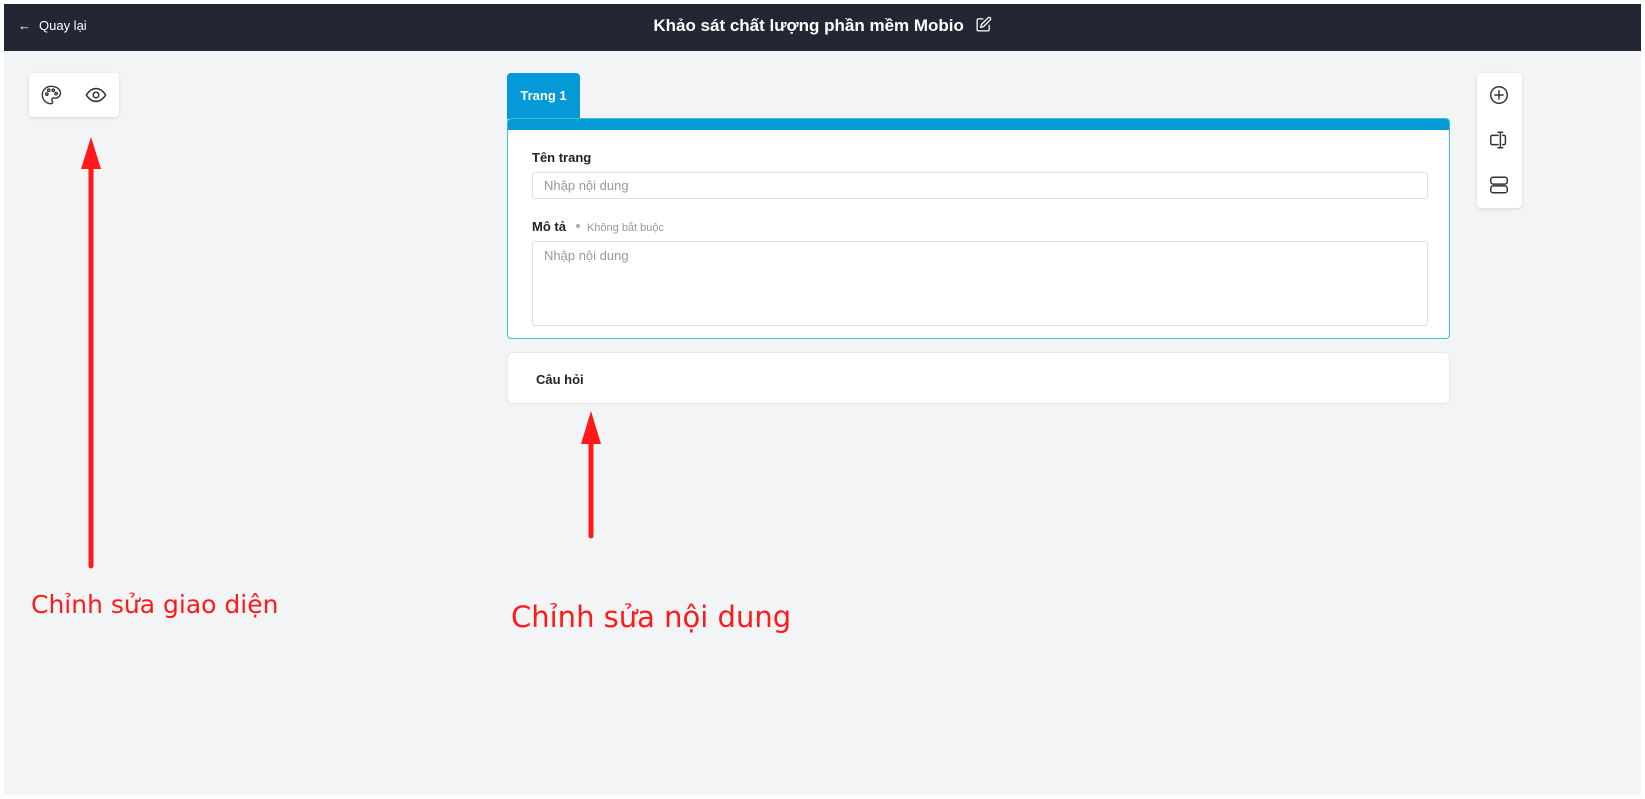 The image size is (1645, 799). I want to click on content-toolbar, so click(1499, 140).